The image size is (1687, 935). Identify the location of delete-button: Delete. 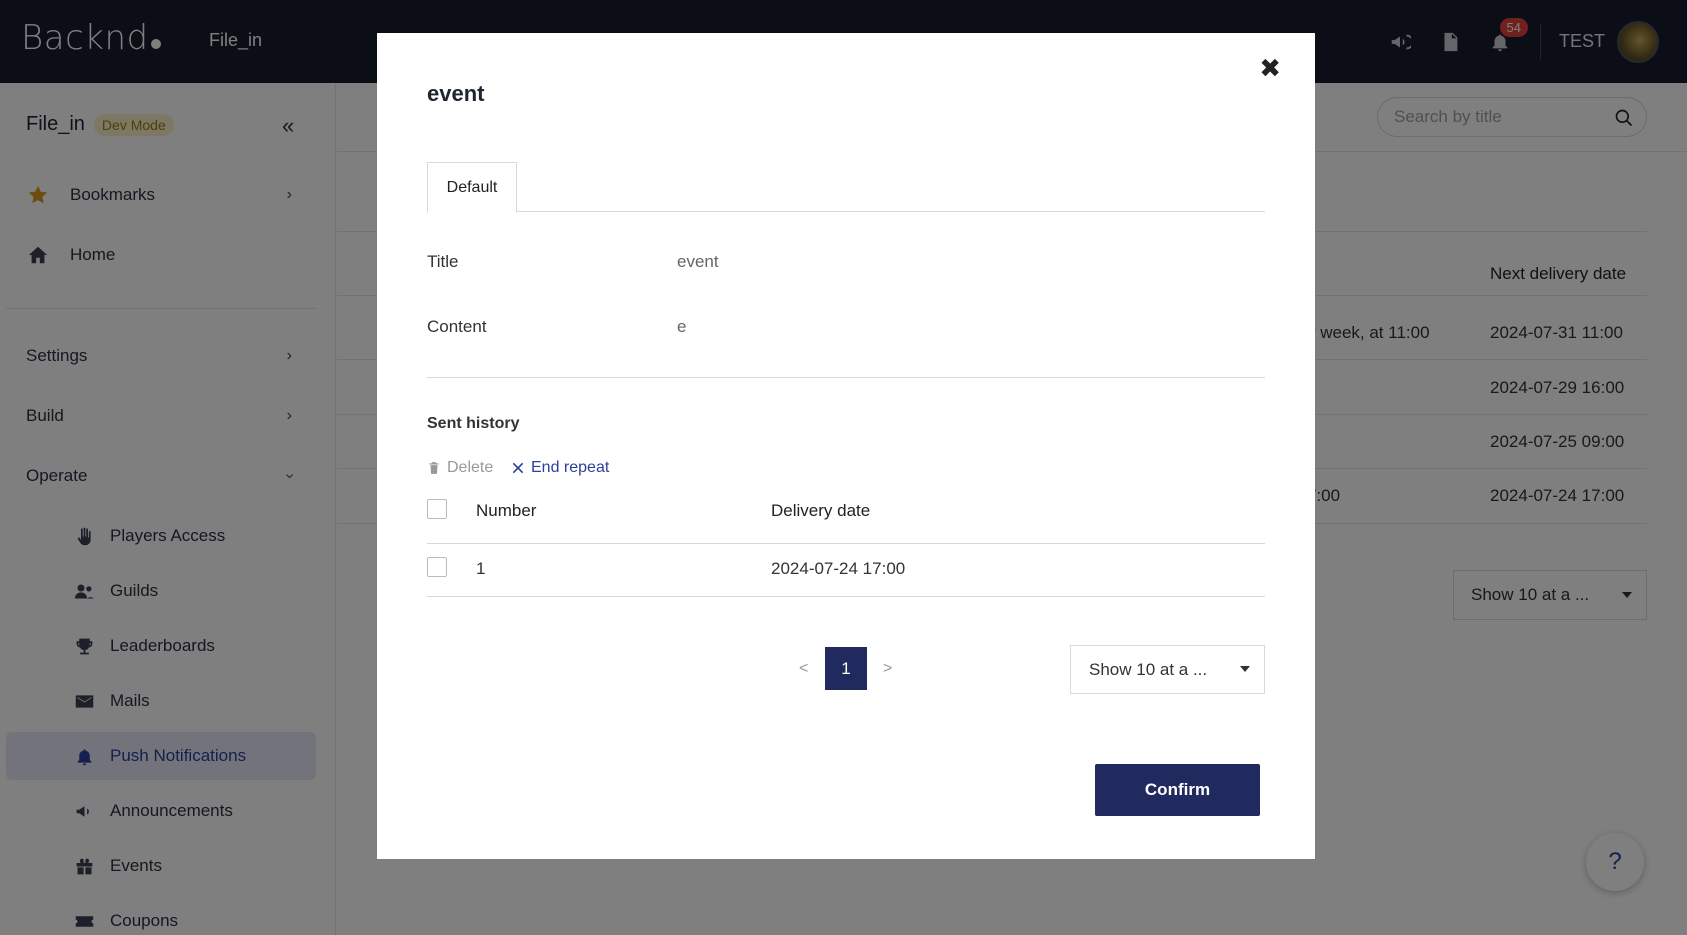
(460, 468).